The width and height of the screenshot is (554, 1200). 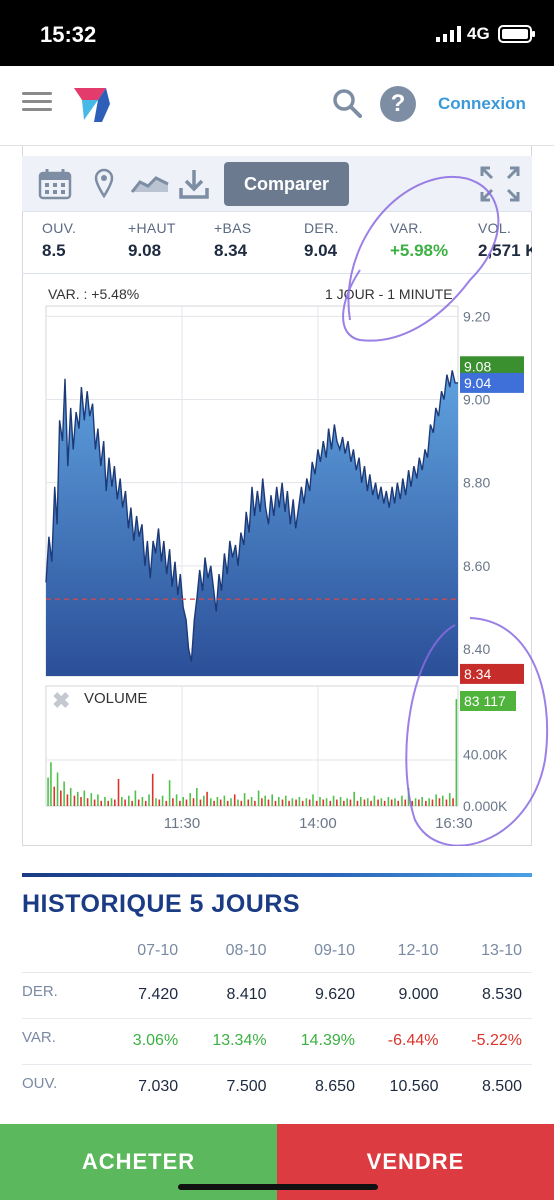 What do you see at coordinates (476, 566) in the screenshot?
I see `price-tick-label: 8.60` at bounding box center [476, 566].